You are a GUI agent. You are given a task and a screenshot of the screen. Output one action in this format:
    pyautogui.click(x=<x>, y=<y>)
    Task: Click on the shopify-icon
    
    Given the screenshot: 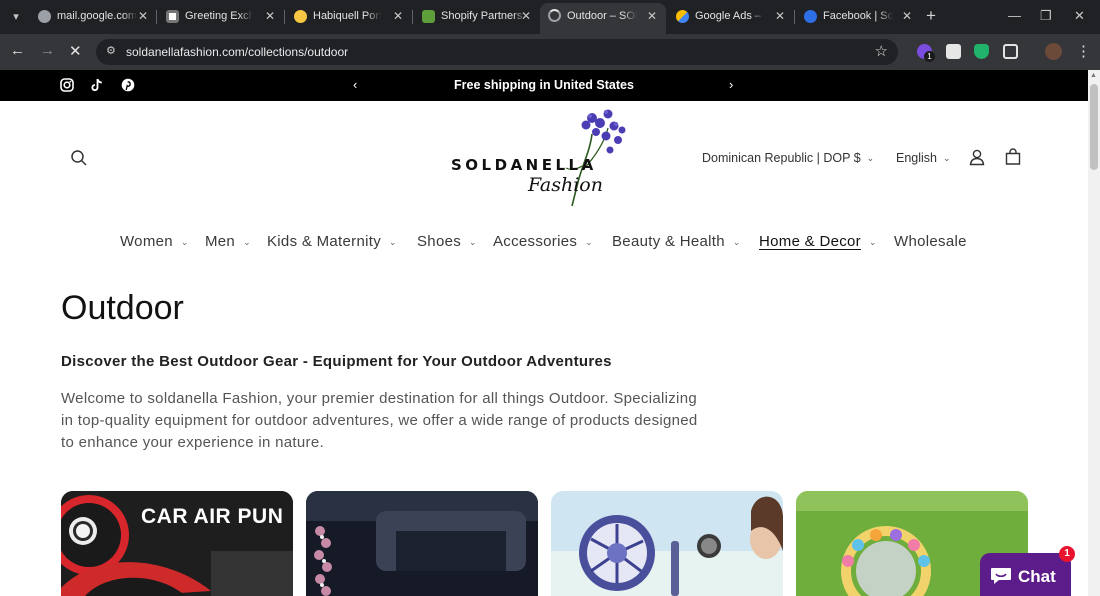 What is the action you would take?
    pyautogui.click(x=428, y=16)
    